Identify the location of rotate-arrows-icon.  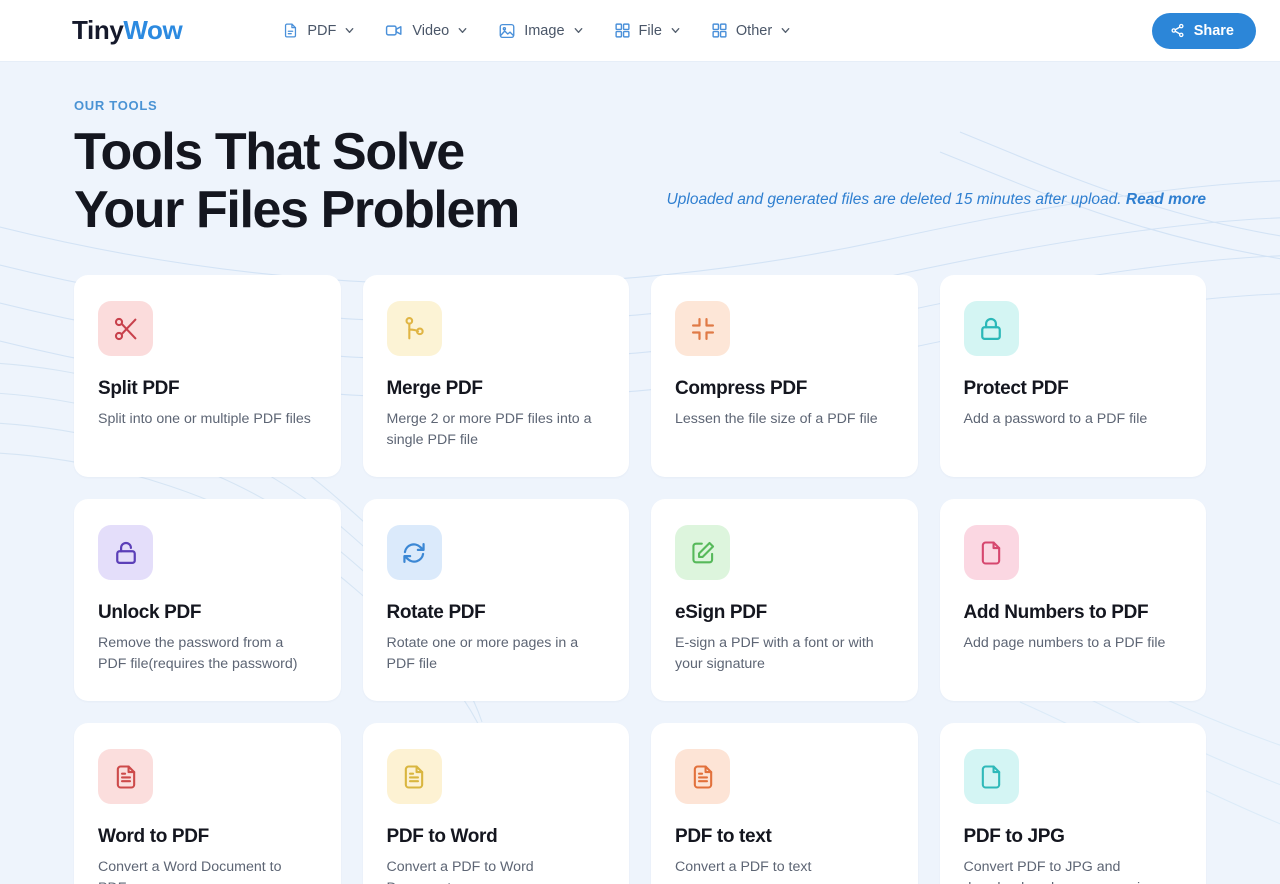
(414, 553).